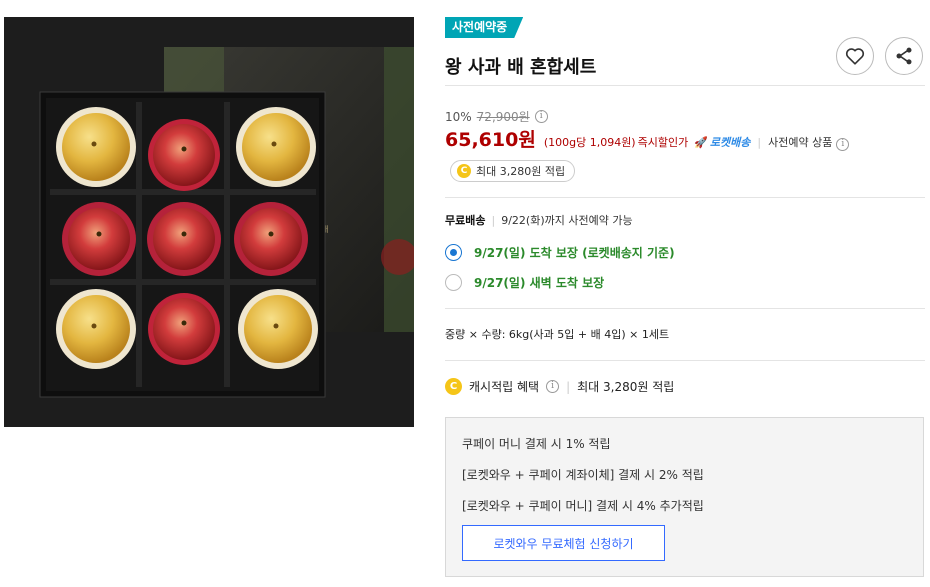 This screenshot has width=930, height=587. I want to click on delivery-option-dawn: 9/27(일) 새벽 도착 보장, so click(524, 282).